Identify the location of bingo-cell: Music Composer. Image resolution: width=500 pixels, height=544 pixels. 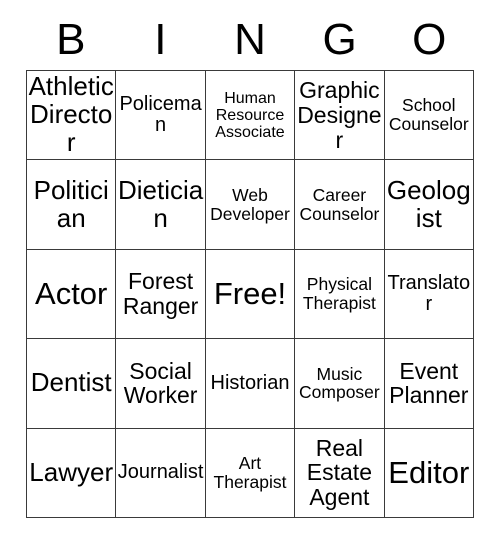
(340, 384).